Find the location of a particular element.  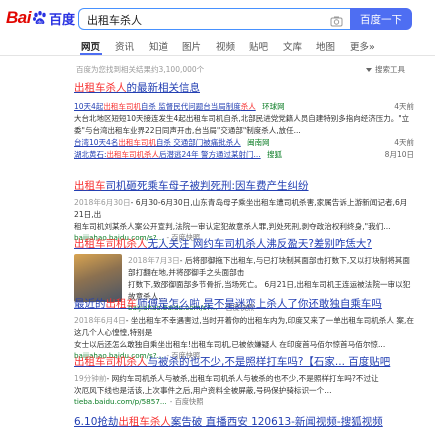

news-item-time: 8月10日 is located at coordinates (399, 154).